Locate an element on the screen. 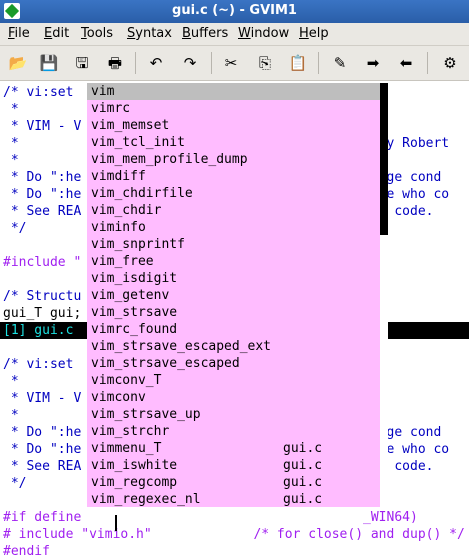 This screenshot has height=560, width=469. undo-icon: ↶ is located at coordinates (156, 63).